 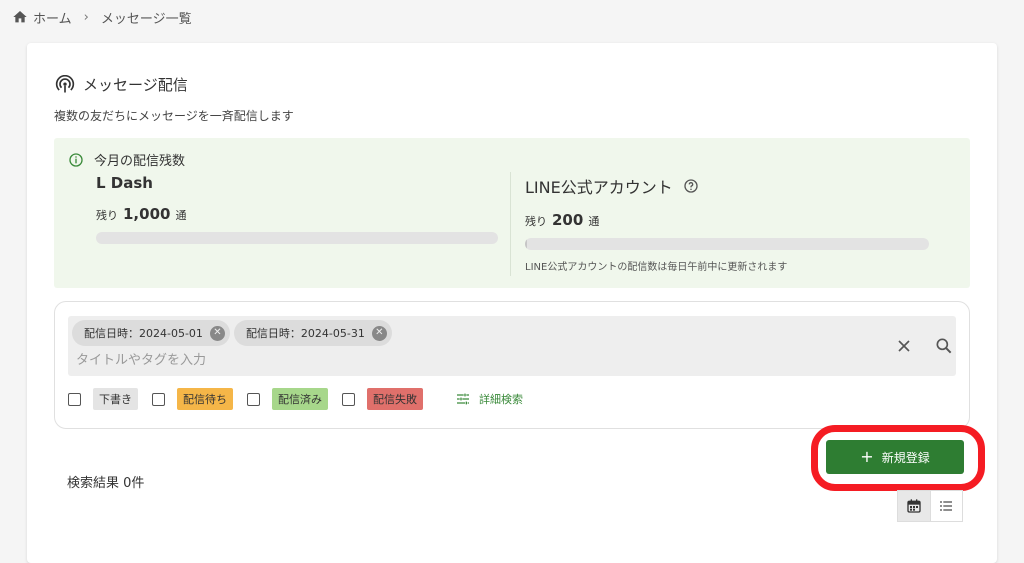 What do you see at coordinates (395, 399) in the screenshot?
I see `status-tag-failed: 配信失敗` at bounding box center [395, 399].